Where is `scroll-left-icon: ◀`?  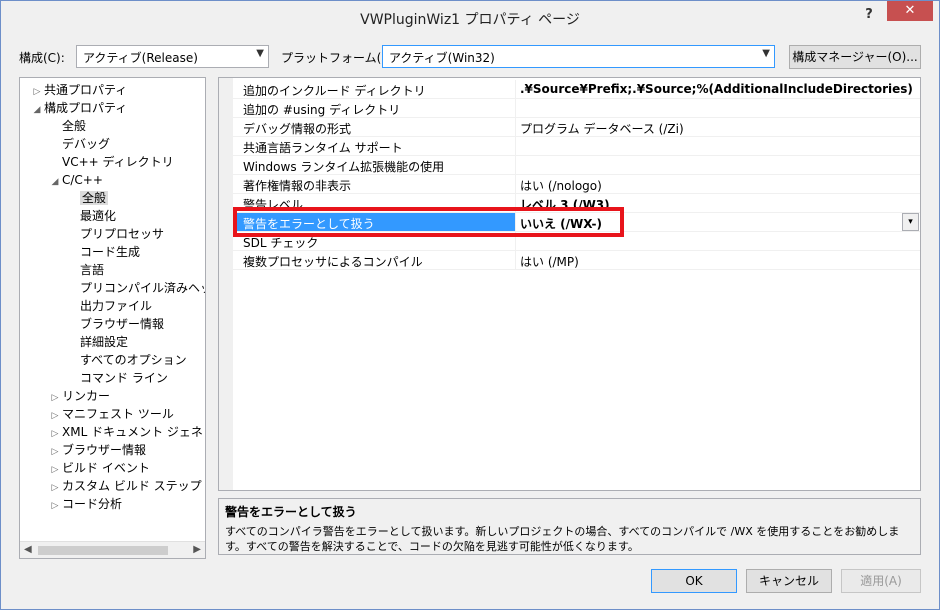 scroll-left-icon: ◀ is located at coordinates (28, 549).